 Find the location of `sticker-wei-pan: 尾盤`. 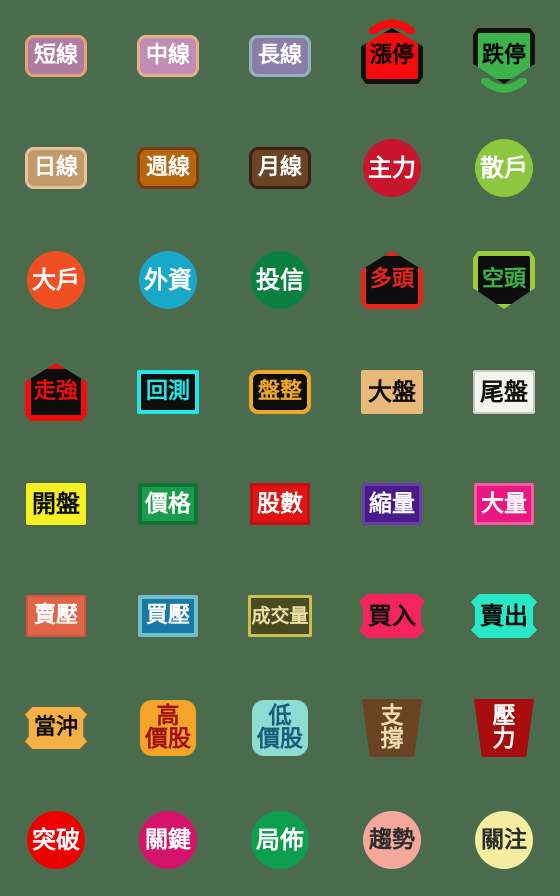

sticker-wei-pan: 尾盤 is located at coordinates (504, 392).